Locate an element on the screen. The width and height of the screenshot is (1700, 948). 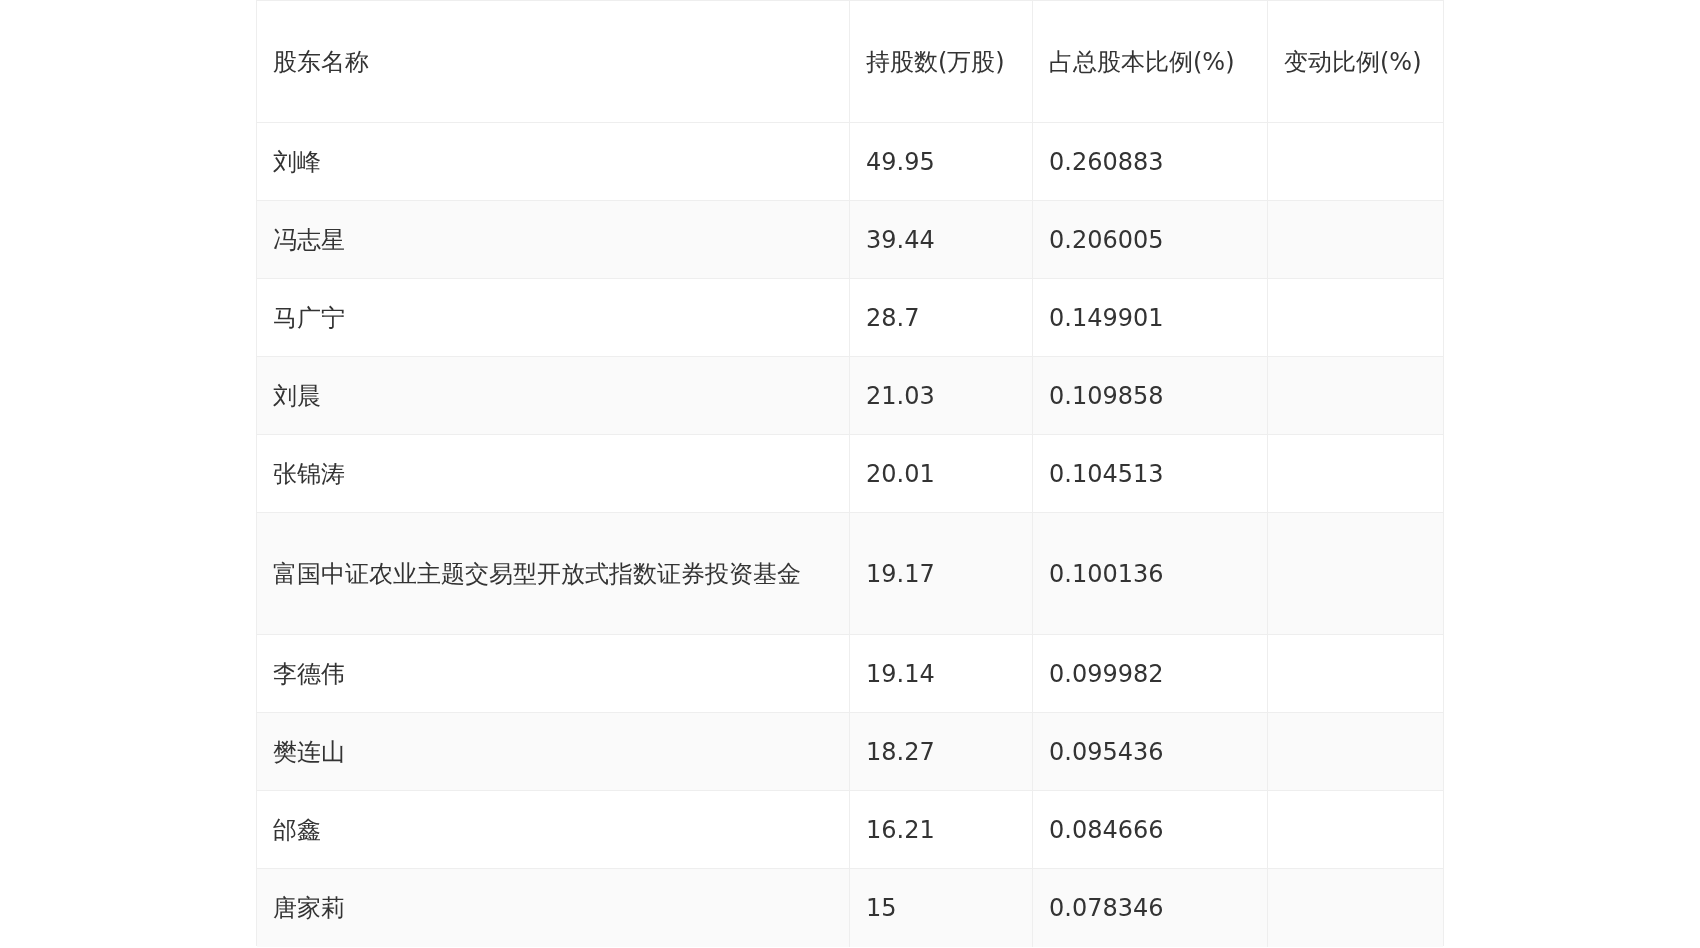
column-header: 持股数(万股) is located at coordinates (935, 62).